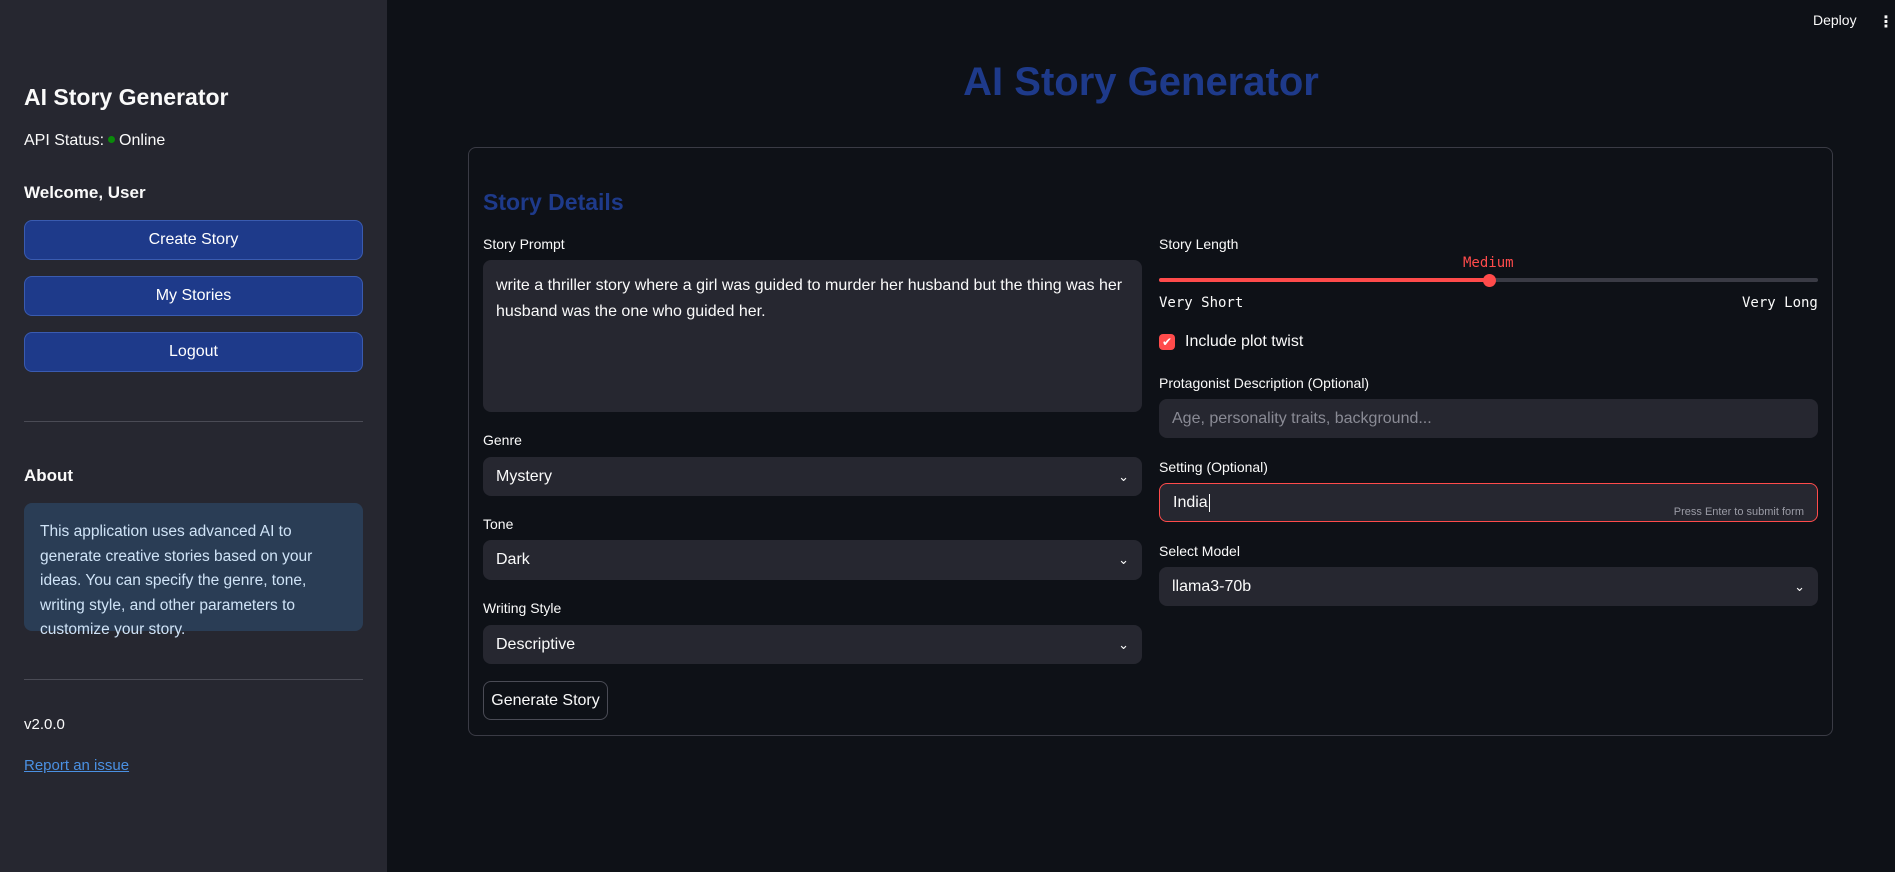 This screenshot has height=872, width=1895. What do you see at coordinates (1738, 511) in the screenshot?
I see `submit-hint: Press Enter to submit form` at bounding box center [1738, 511].